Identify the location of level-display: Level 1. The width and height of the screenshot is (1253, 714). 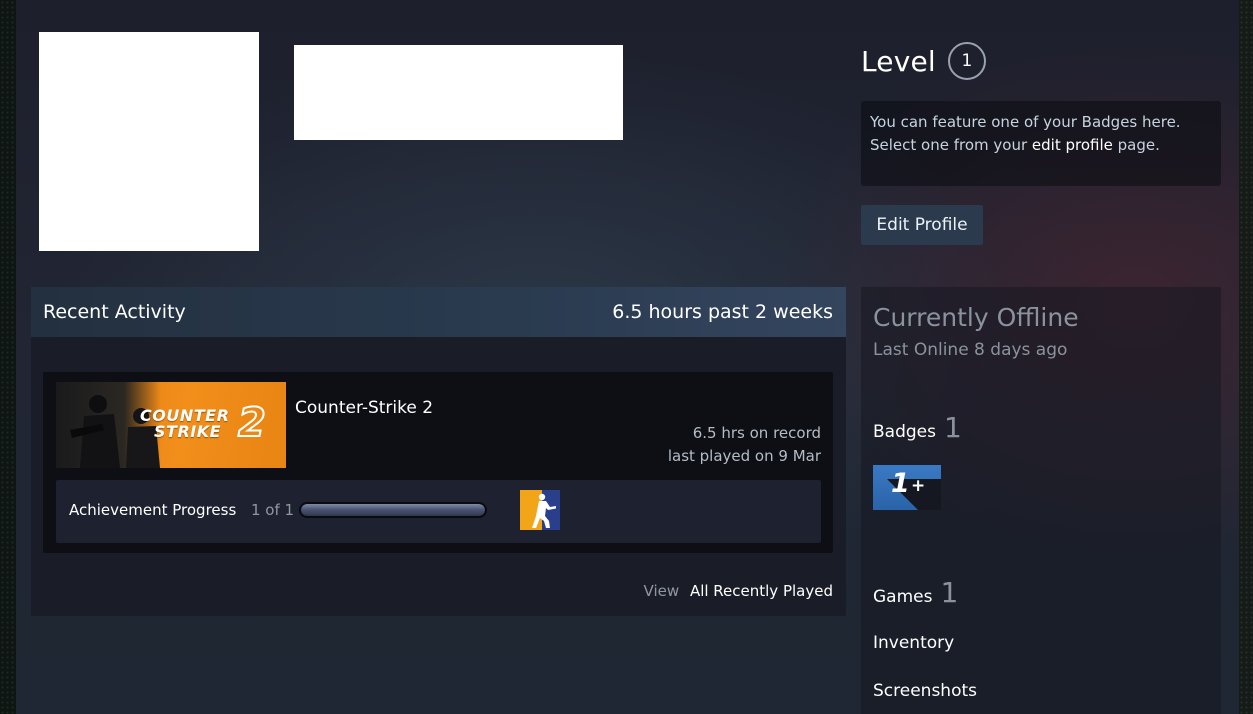
(923, 61).